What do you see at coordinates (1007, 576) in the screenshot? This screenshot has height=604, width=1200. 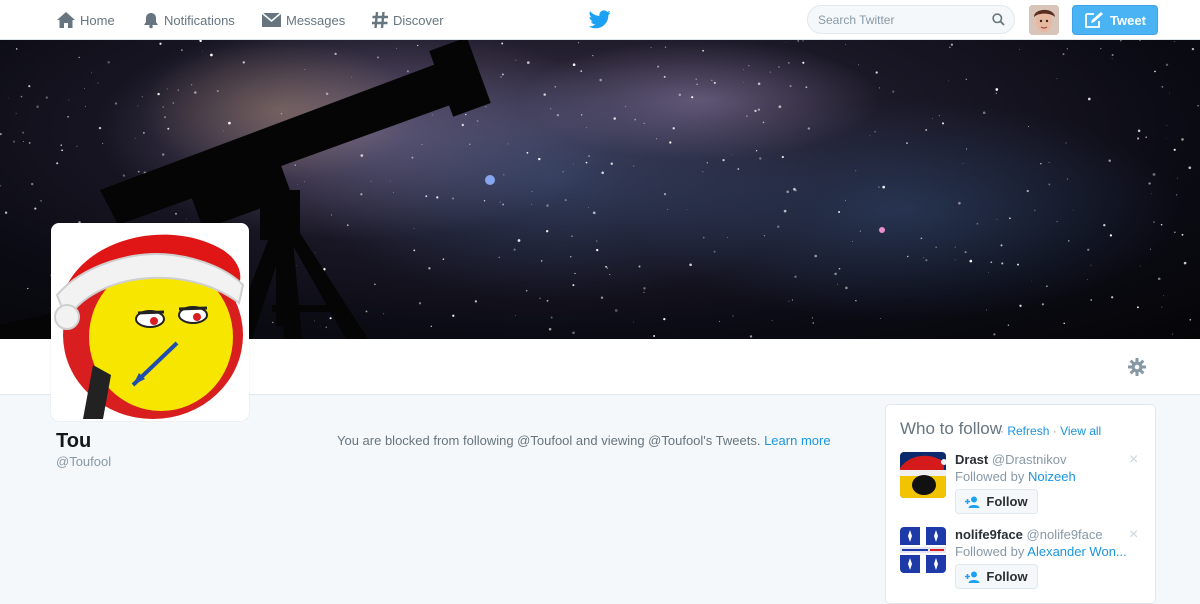 I see `follow-button-label: Follow` at bounding box center [1007, 576].